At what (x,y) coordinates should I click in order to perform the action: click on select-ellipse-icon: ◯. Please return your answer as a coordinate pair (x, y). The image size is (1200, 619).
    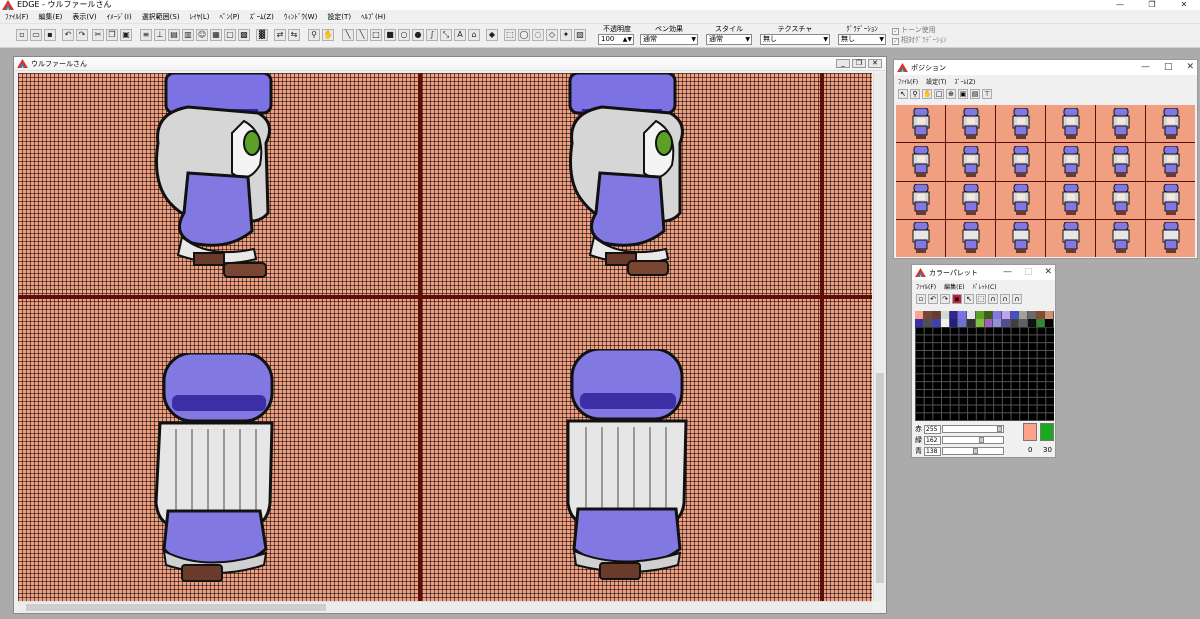
    Looking at the image, I should click on (524, 35).